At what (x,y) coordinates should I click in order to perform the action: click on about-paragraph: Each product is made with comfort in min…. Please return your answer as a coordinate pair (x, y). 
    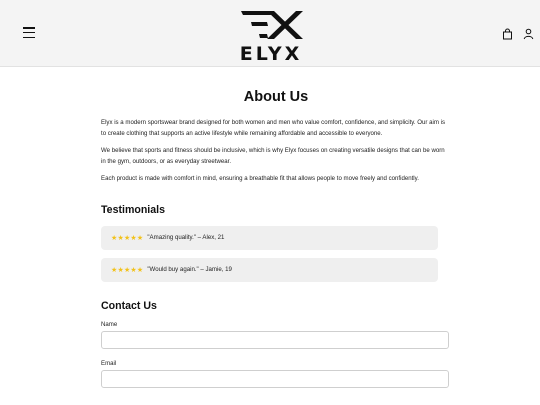
    Looking at the image, I should click on (260, 179).